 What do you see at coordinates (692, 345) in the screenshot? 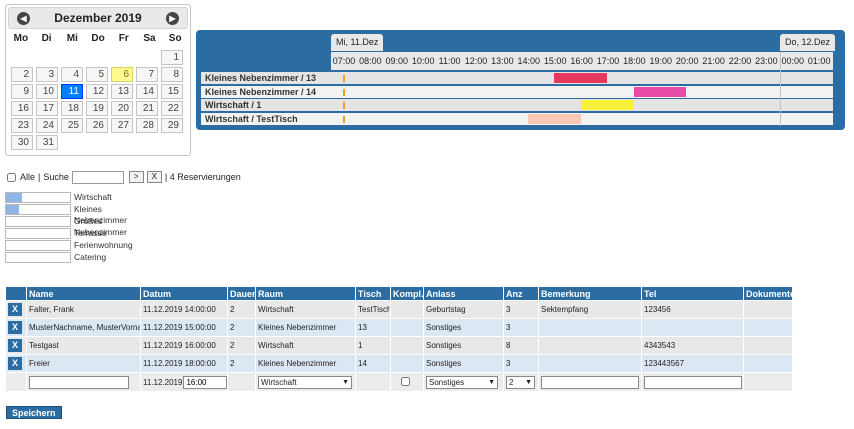
I see `cell-tel: 4343543` at bounding box center [692, 345].